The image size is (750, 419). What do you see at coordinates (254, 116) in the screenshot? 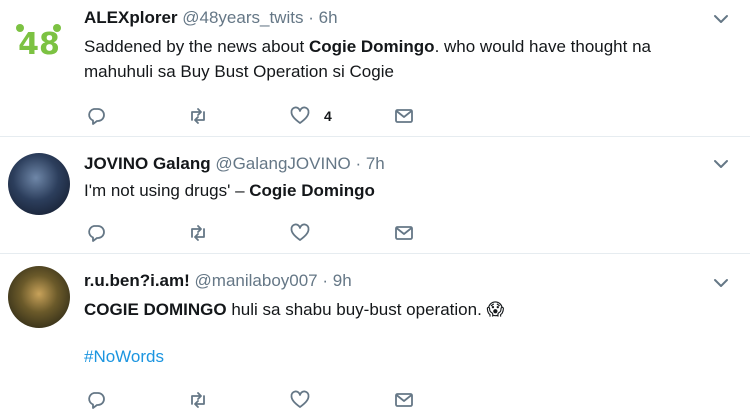
I see `tweet-actions: 4` at bounding box center [254, 116].